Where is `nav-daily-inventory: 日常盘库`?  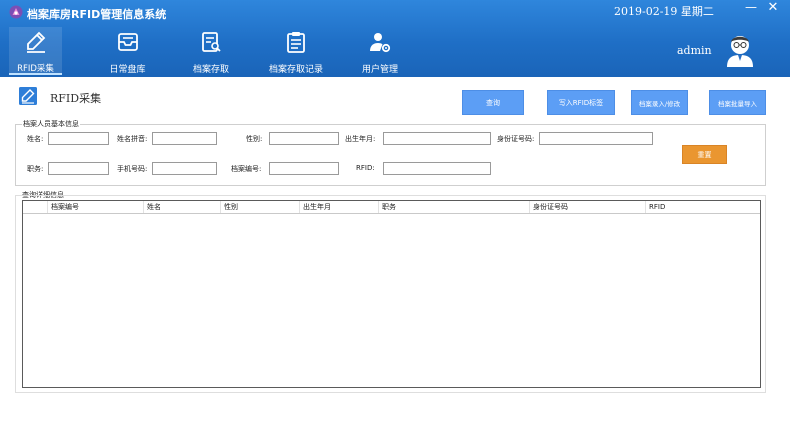
nav-daily-inventory: 日常盘库 is located at coordinates (127, 51).